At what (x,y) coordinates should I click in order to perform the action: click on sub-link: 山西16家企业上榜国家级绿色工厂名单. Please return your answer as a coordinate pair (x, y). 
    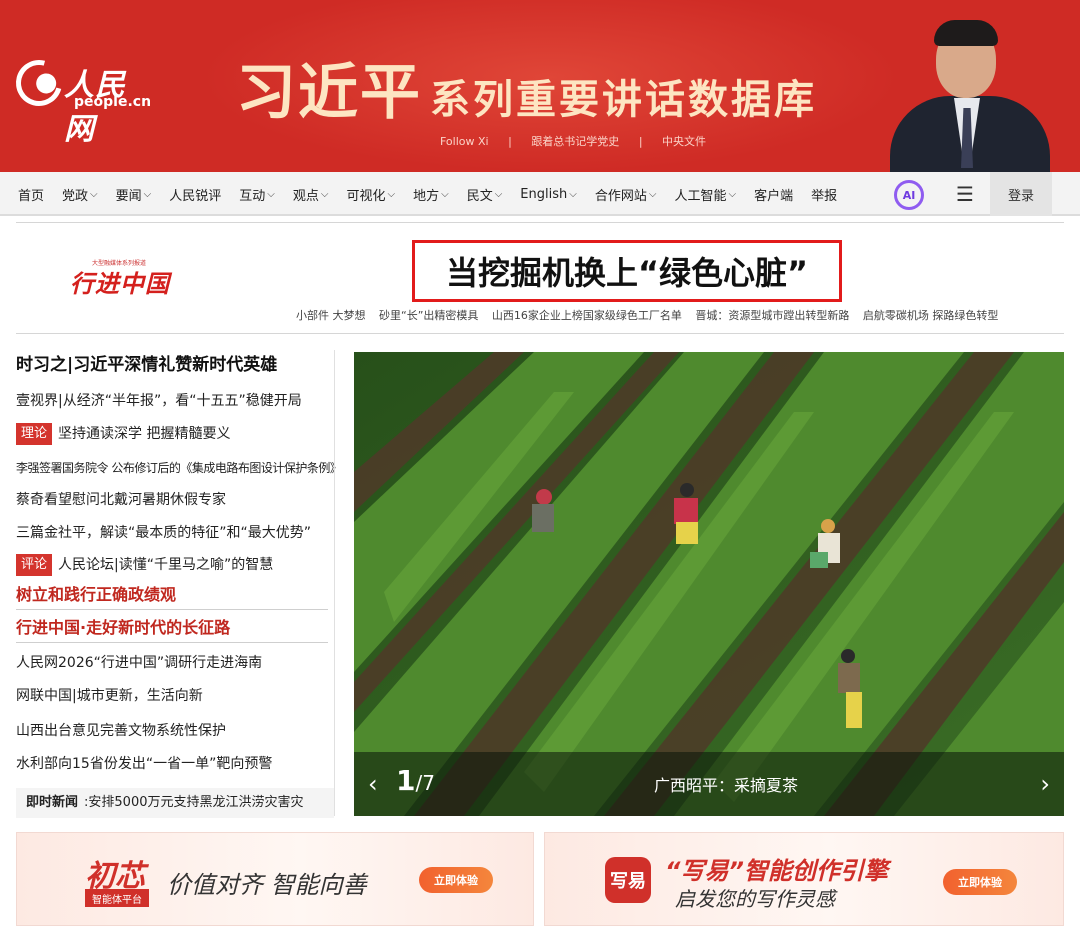
    Looking at the image, I should click on (587, 315).